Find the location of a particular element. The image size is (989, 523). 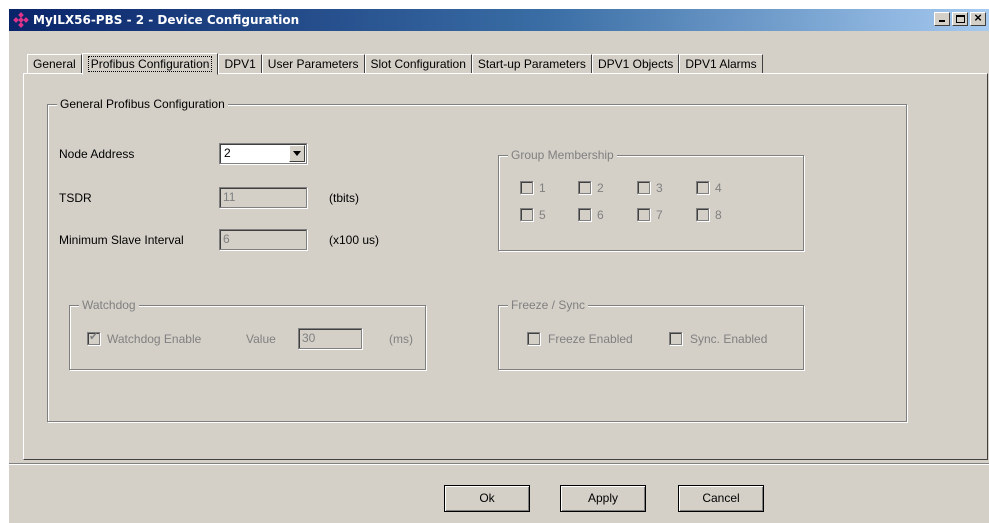

group-4-checkbox is located at coordinates (702, 187).